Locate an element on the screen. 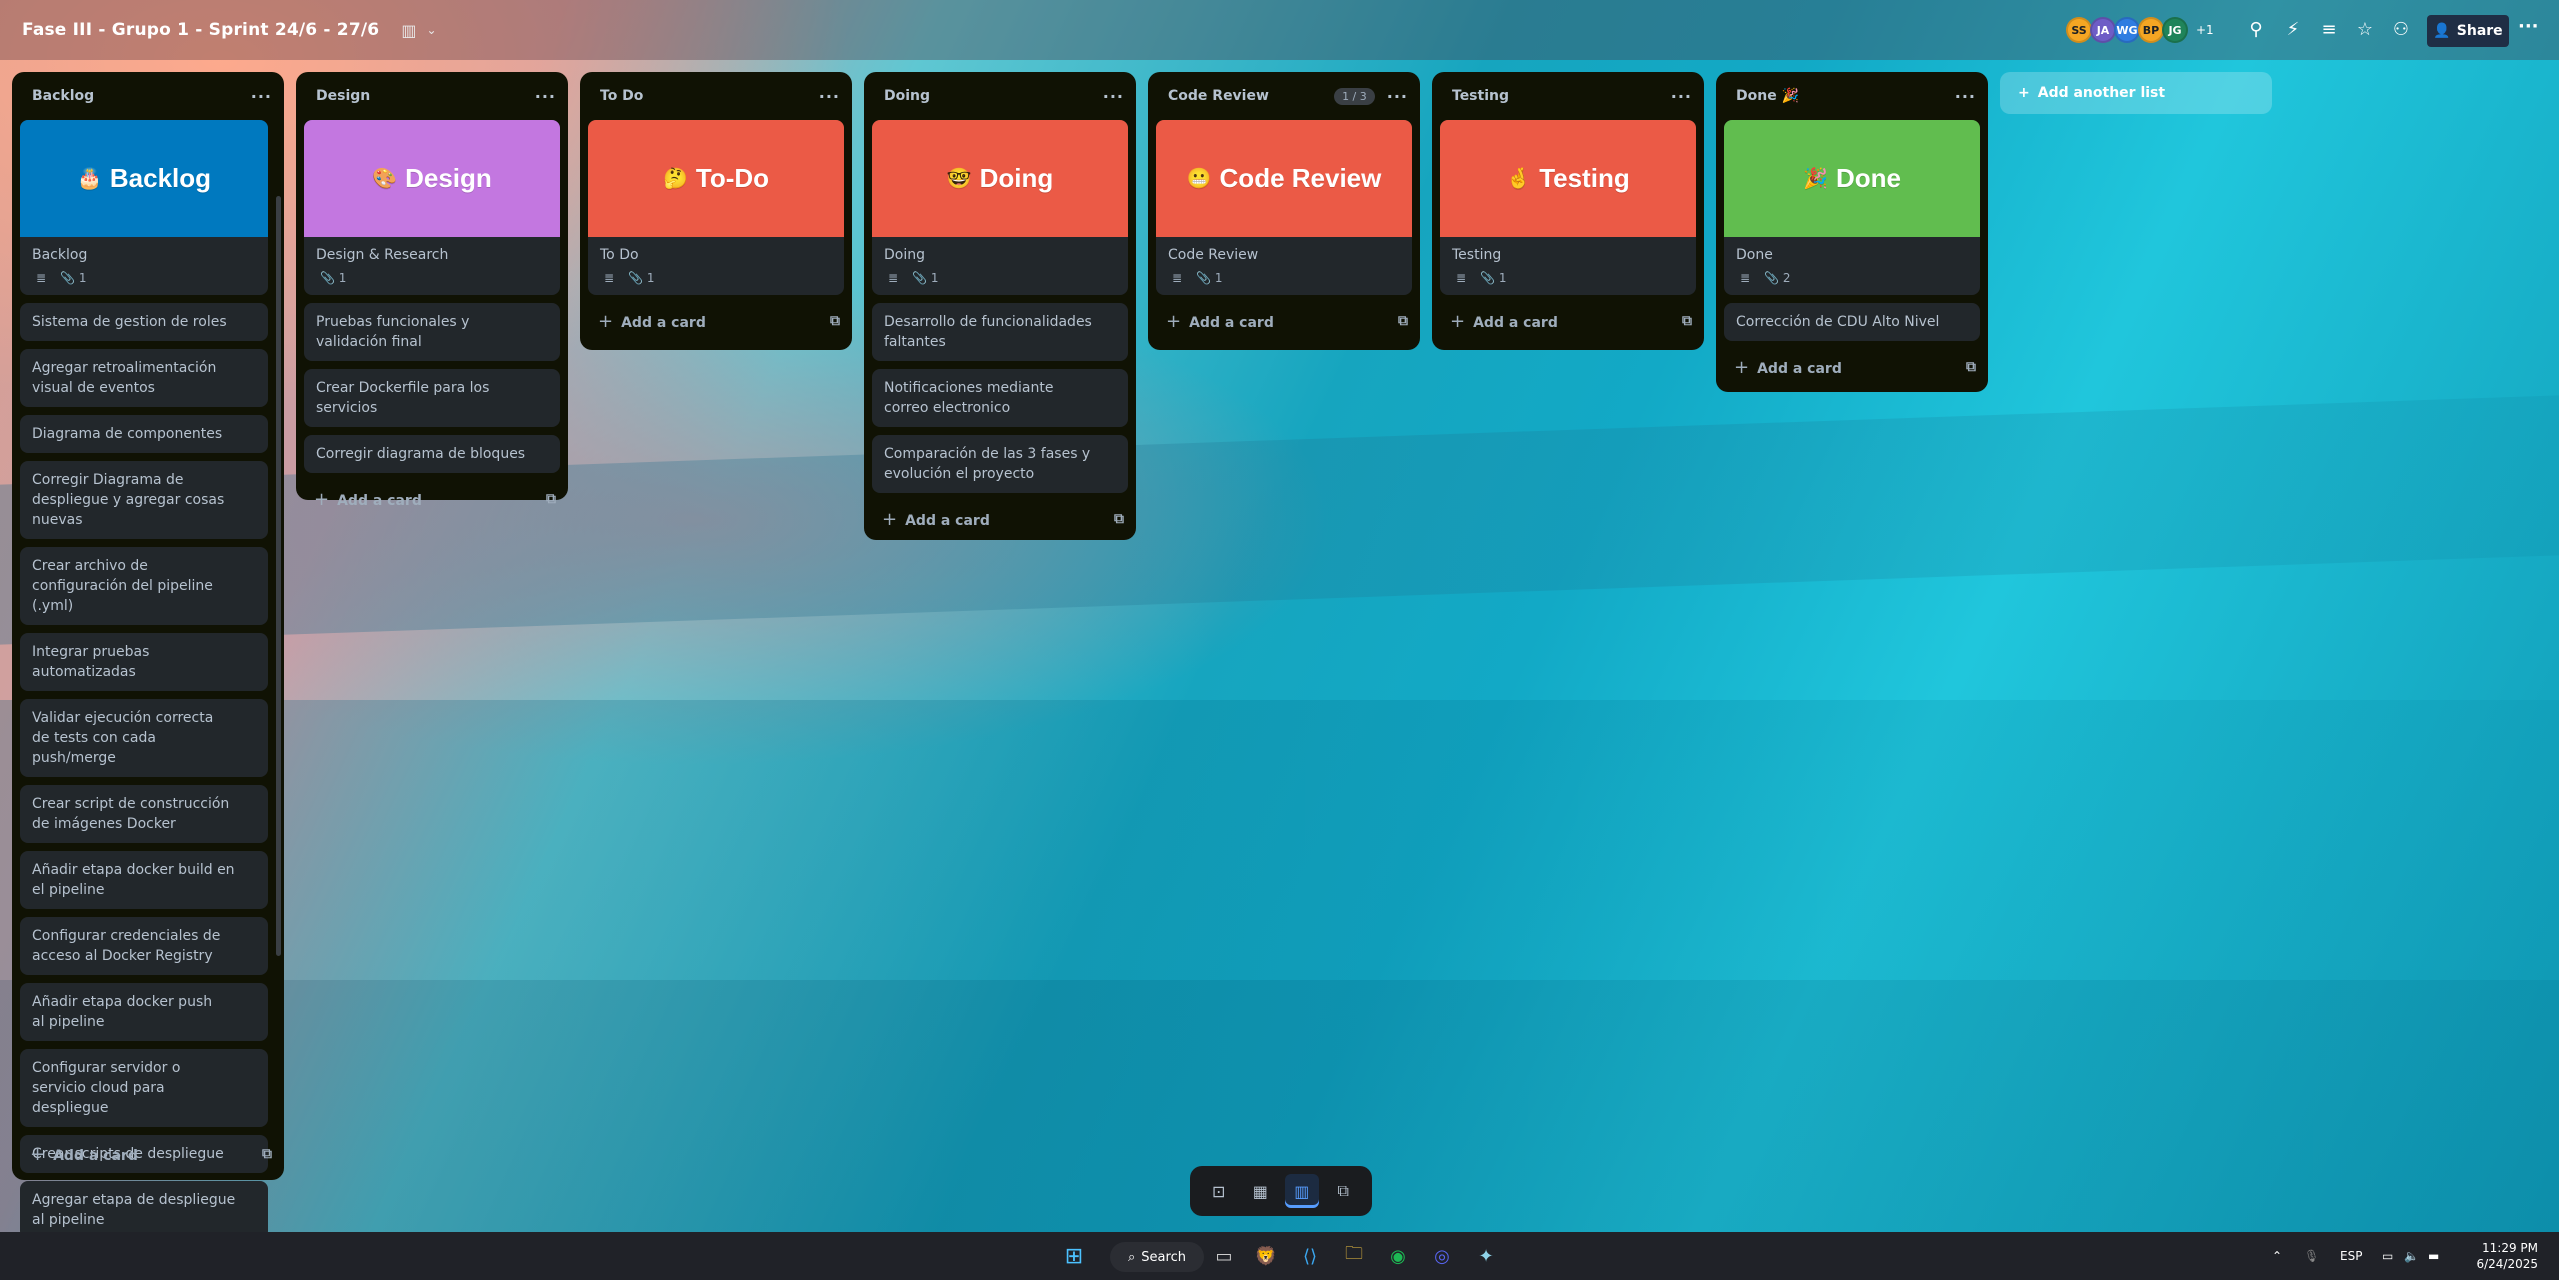 The image size is (2559, 1280). chevron-up-icon: ⌃ is located at coordinates (2277, 1256).